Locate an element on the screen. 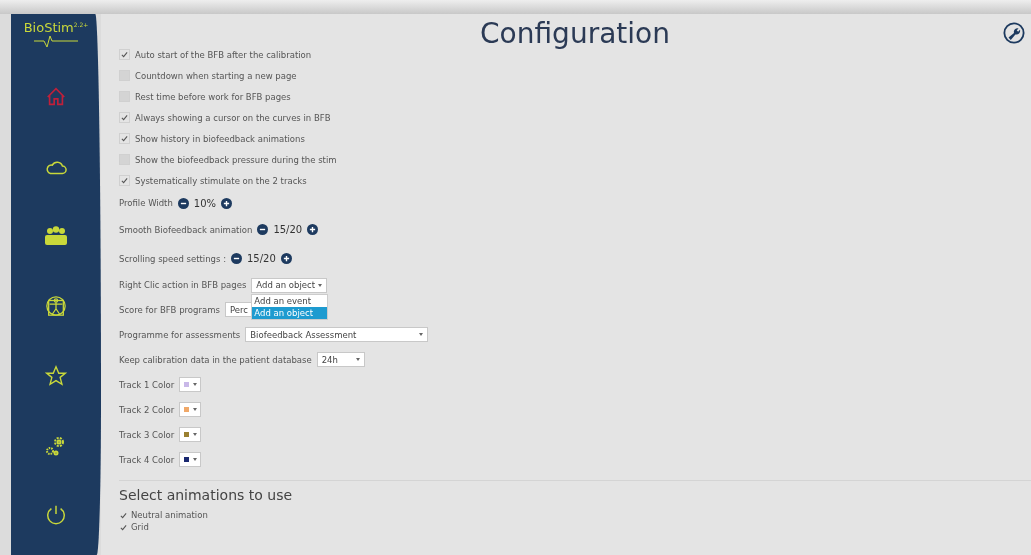 The width and height of the screenshot is (1031, 555). page-title: Configuration is located at coordinates (575, 33).